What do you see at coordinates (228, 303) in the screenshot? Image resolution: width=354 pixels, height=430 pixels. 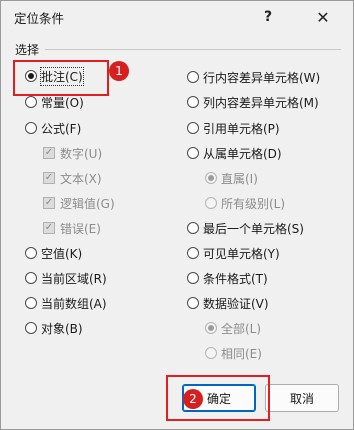 I see `radio-data-validation: 数据验证(V)` at bounding box center [228, 303].